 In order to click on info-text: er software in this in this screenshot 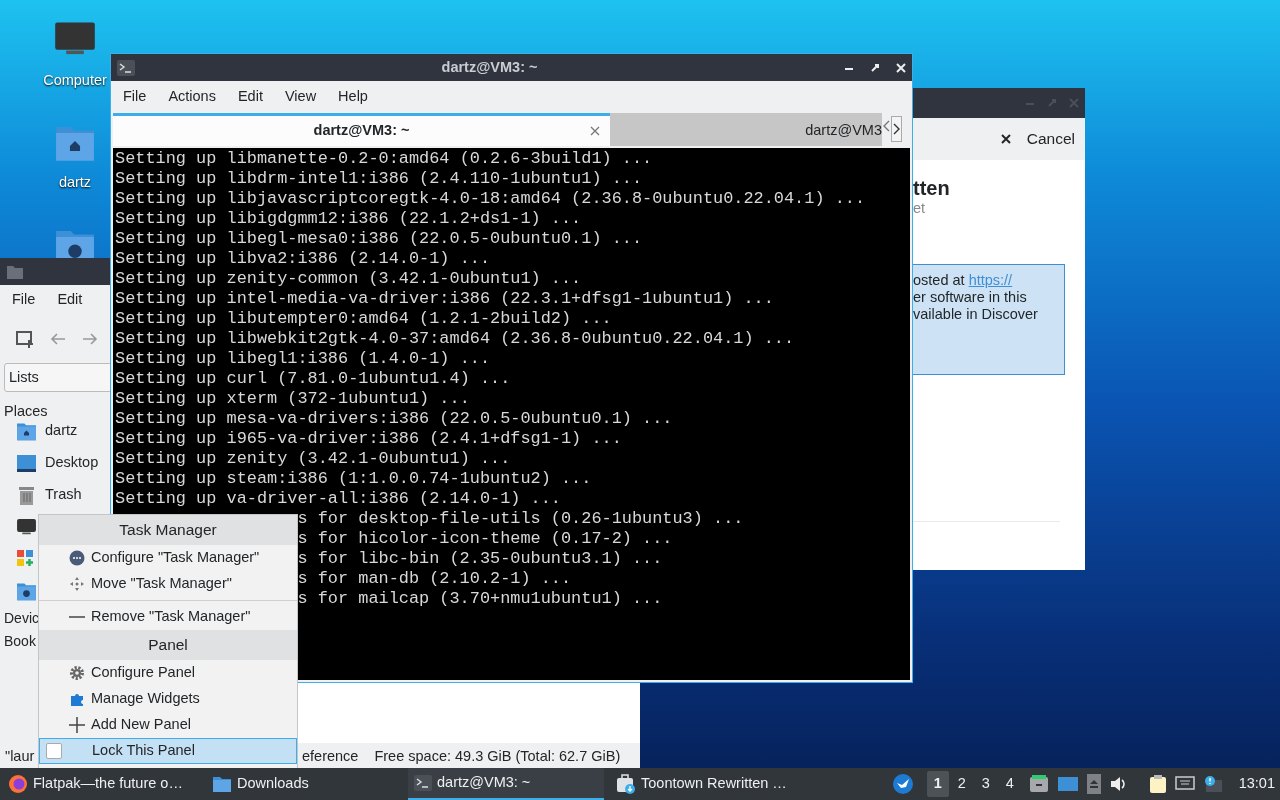, I will do `click(970, 297)`.